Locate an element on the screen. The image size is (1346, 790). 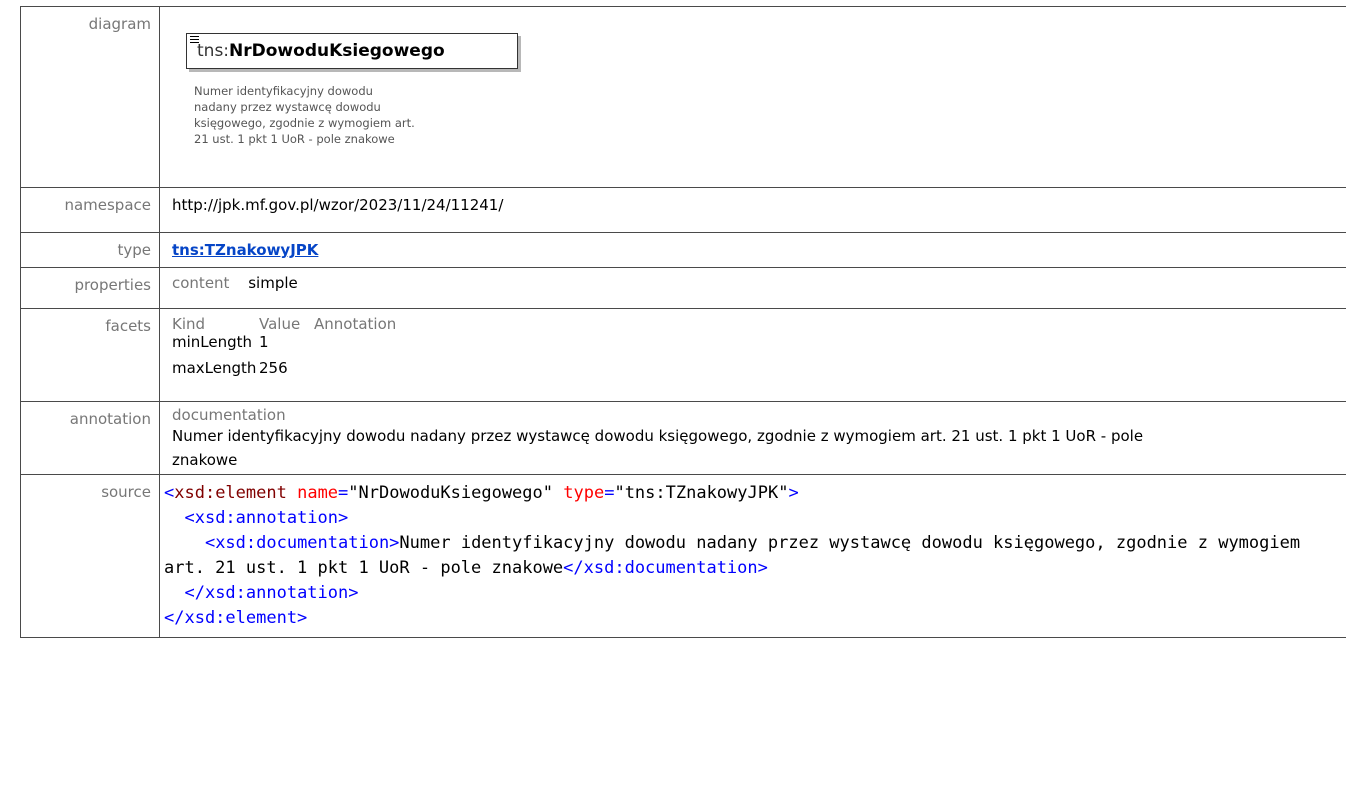
diagram-doc-line: nadany przez wystawcę dowodu is located at coordinates (287, 107).